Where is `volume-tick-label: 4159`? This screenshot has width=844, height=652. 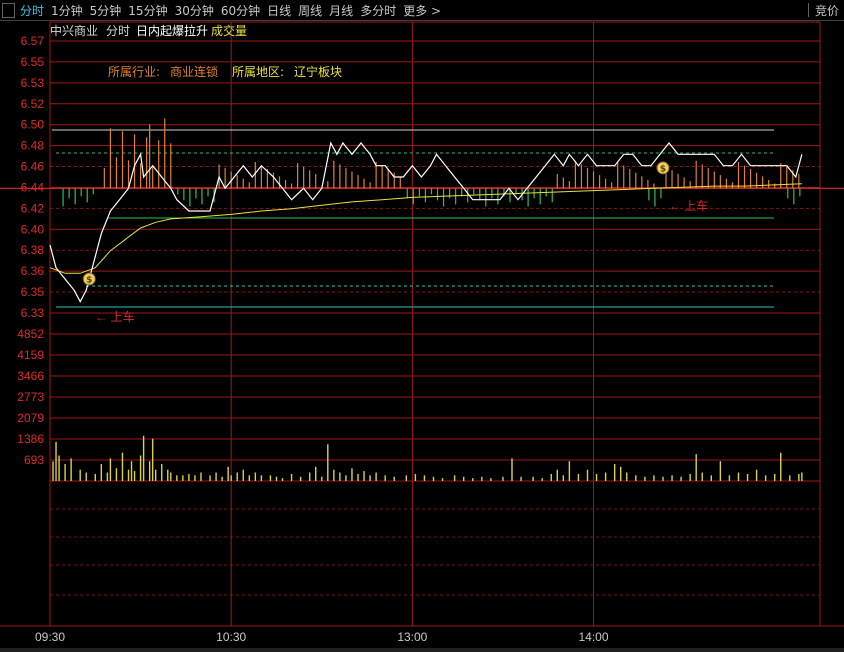 volume-tick-label: 4159 is located at coordinates (30, 355).